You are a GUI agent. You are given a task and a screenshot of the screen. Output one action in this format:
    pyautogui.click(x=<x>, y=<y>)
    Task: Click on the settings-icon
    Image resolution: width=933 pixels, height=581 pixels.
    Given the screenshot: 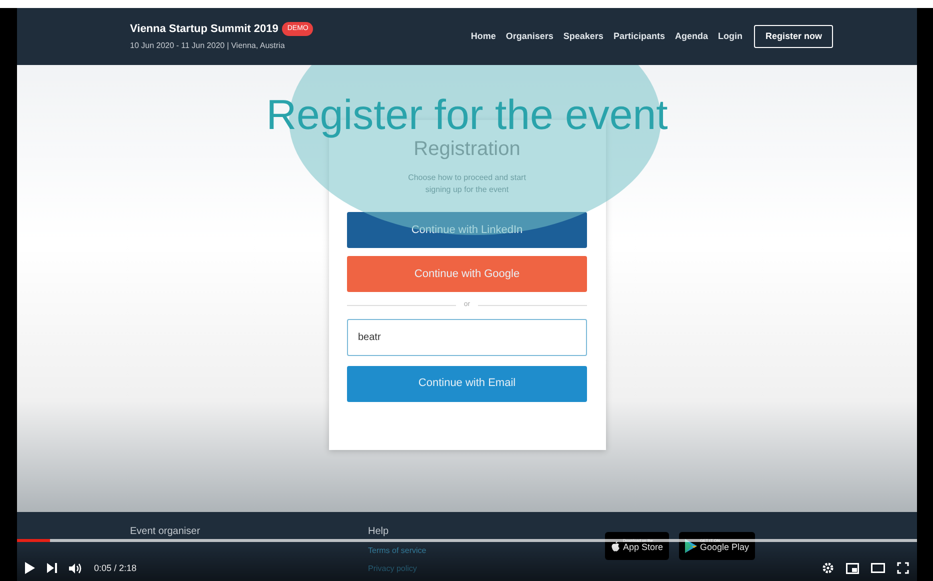 What is the action you would take?
    pyautogui.click(x=828, y=568)
    